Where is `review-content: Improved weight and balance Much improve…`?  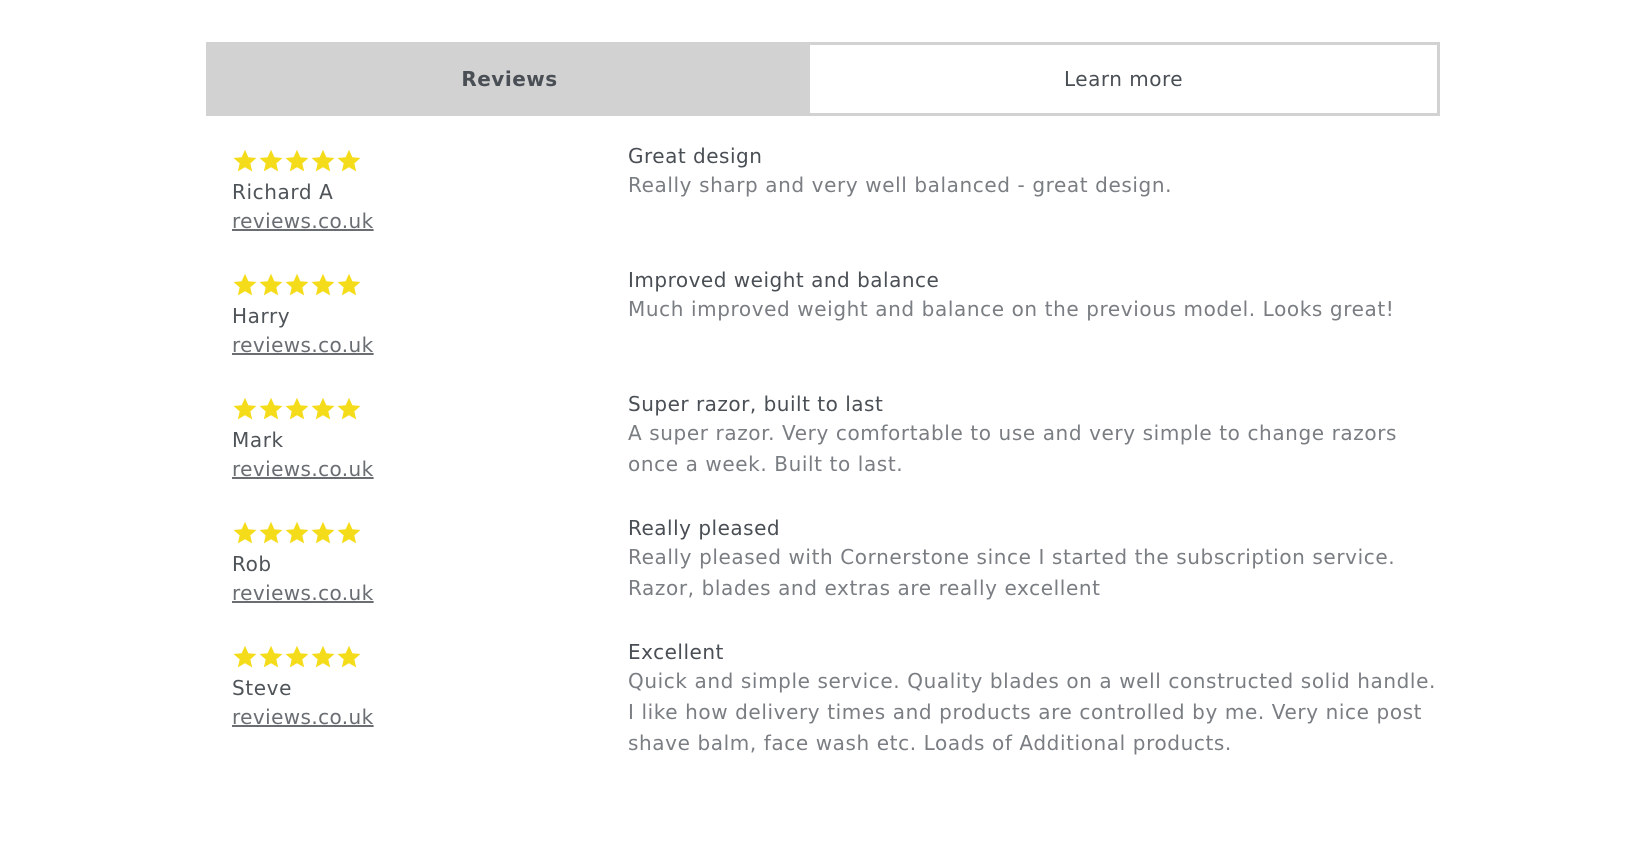 review-content: Improved weight and balance Much improve… is located at coordinates (1033, 296).